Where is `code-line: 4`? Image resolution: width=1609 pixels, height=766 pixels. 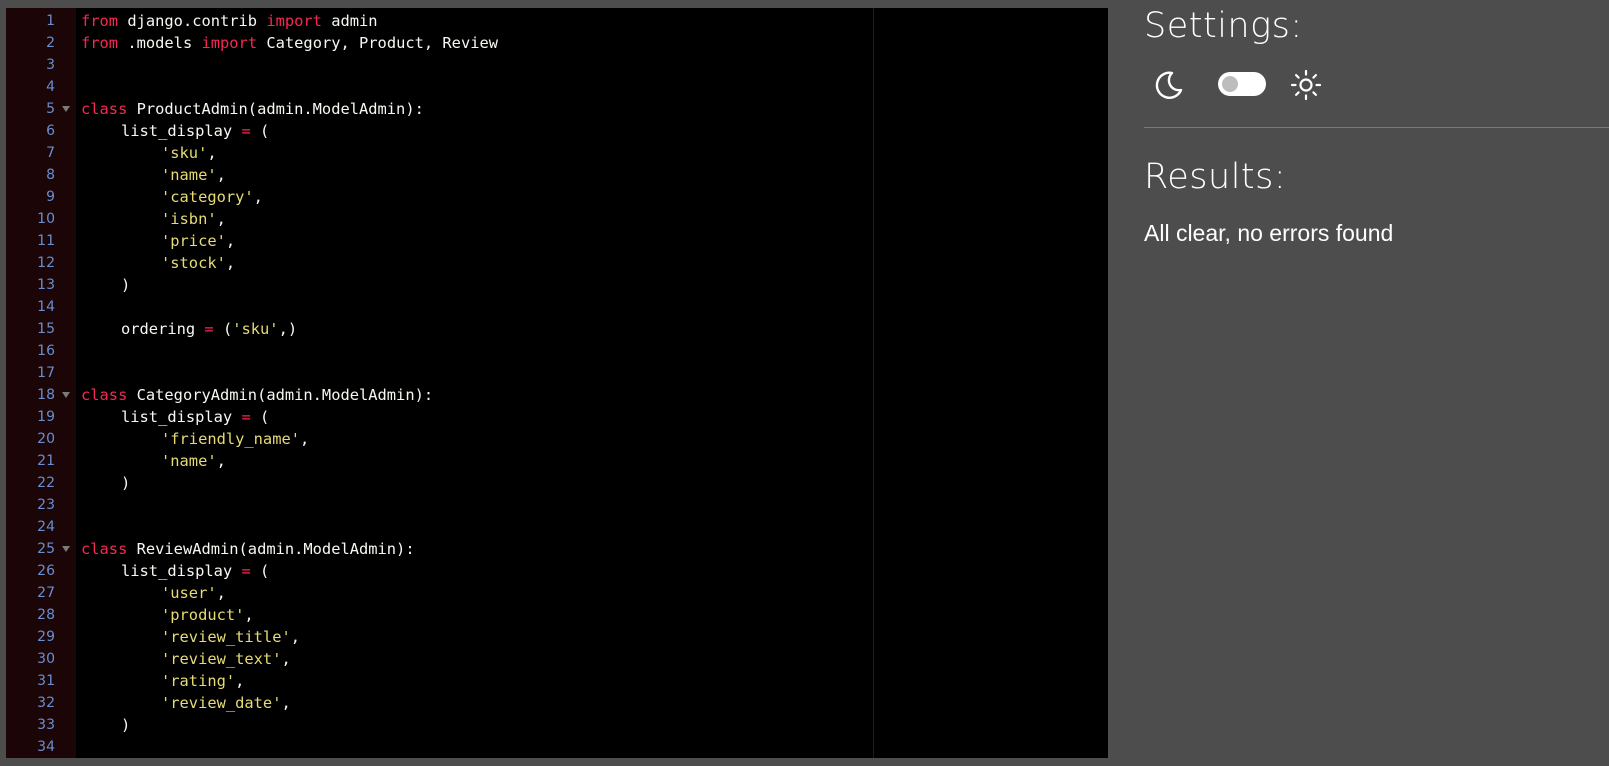
code-line: 4 is located at coordinates (557, 87).